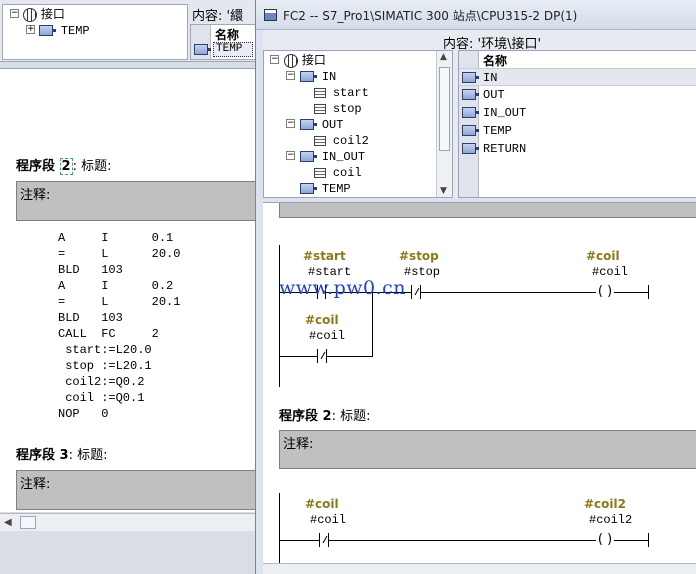 Image resolution: width=696 pixels, height=574 pixels. Describe the element at coordinates (443, 191) in the screenshot. I see `scroll-down-icon: ▼` at that location.